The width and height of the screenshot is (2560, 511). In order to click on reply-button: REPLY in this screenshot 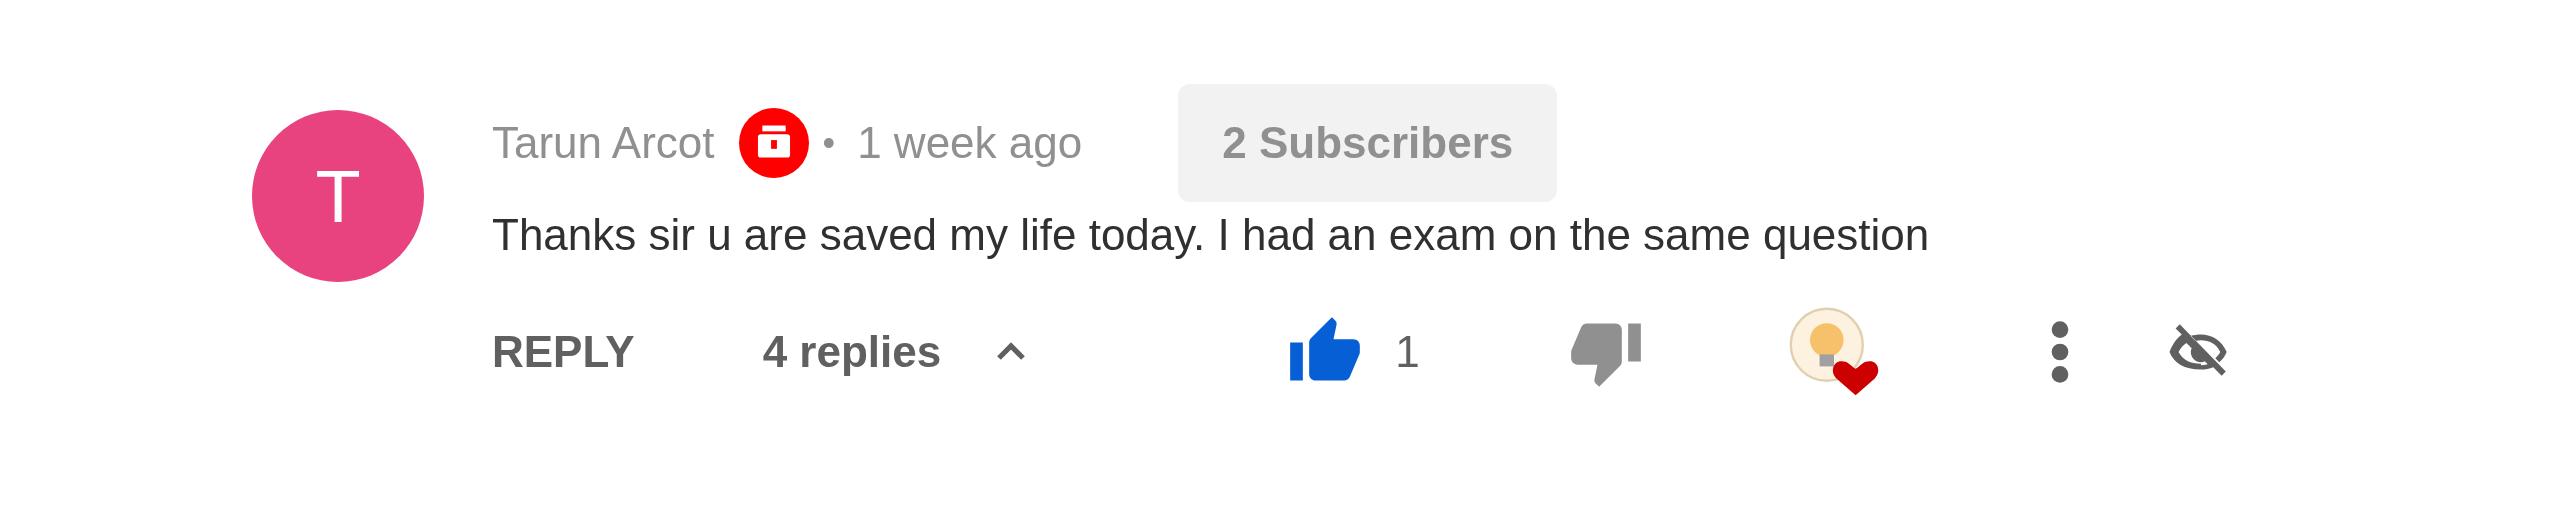, I will do `click(563, 352)`.